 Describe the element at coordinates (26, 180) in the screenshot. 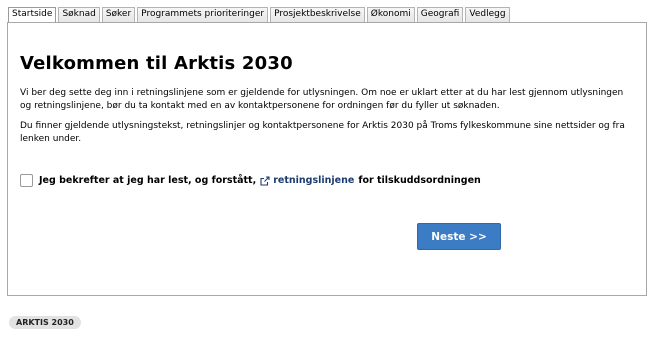

I see `confirm-checkbox` at that location.